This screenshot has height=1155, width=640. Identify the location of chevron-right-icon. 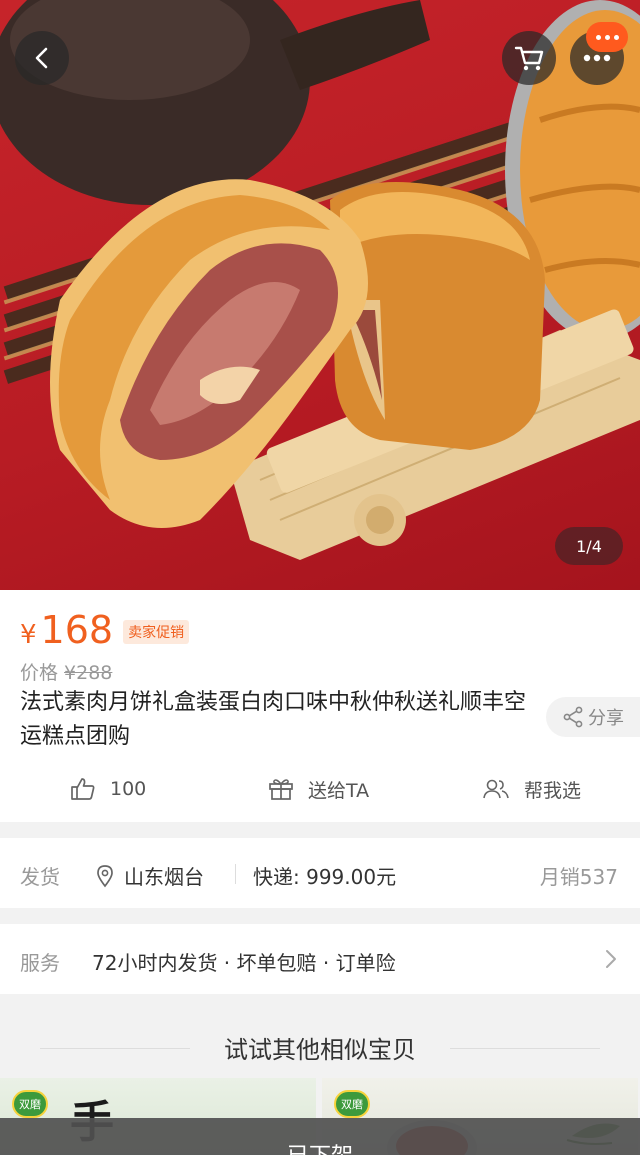
(611, 959).